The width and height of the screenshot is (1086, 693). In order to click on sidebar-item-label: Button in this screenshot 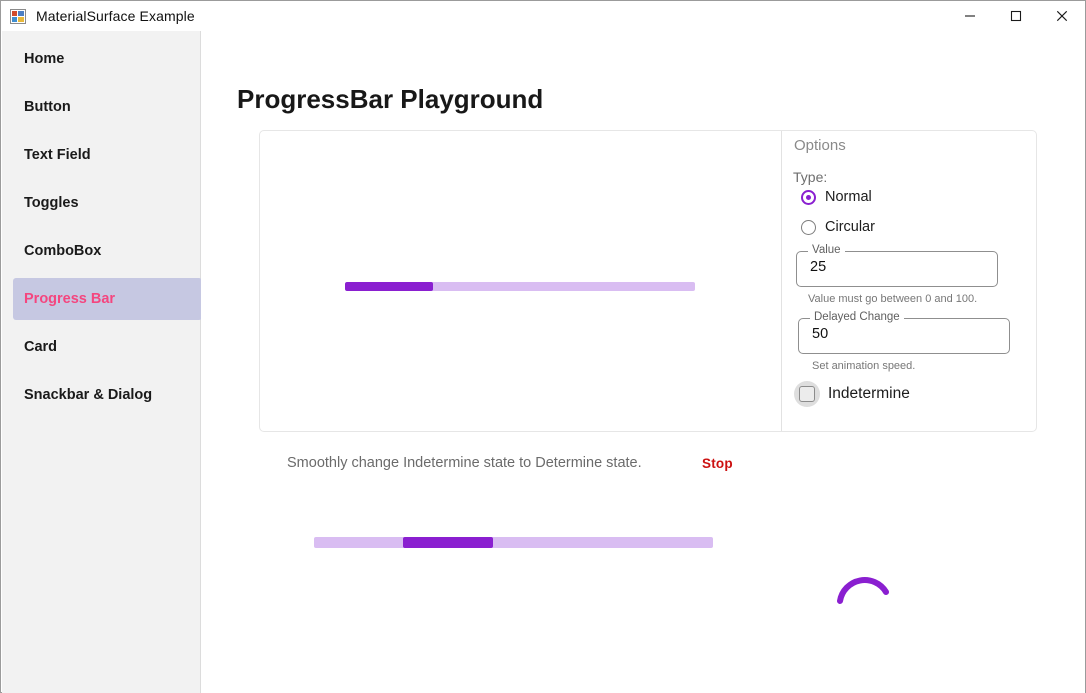, I will do `click(47, 107)`.